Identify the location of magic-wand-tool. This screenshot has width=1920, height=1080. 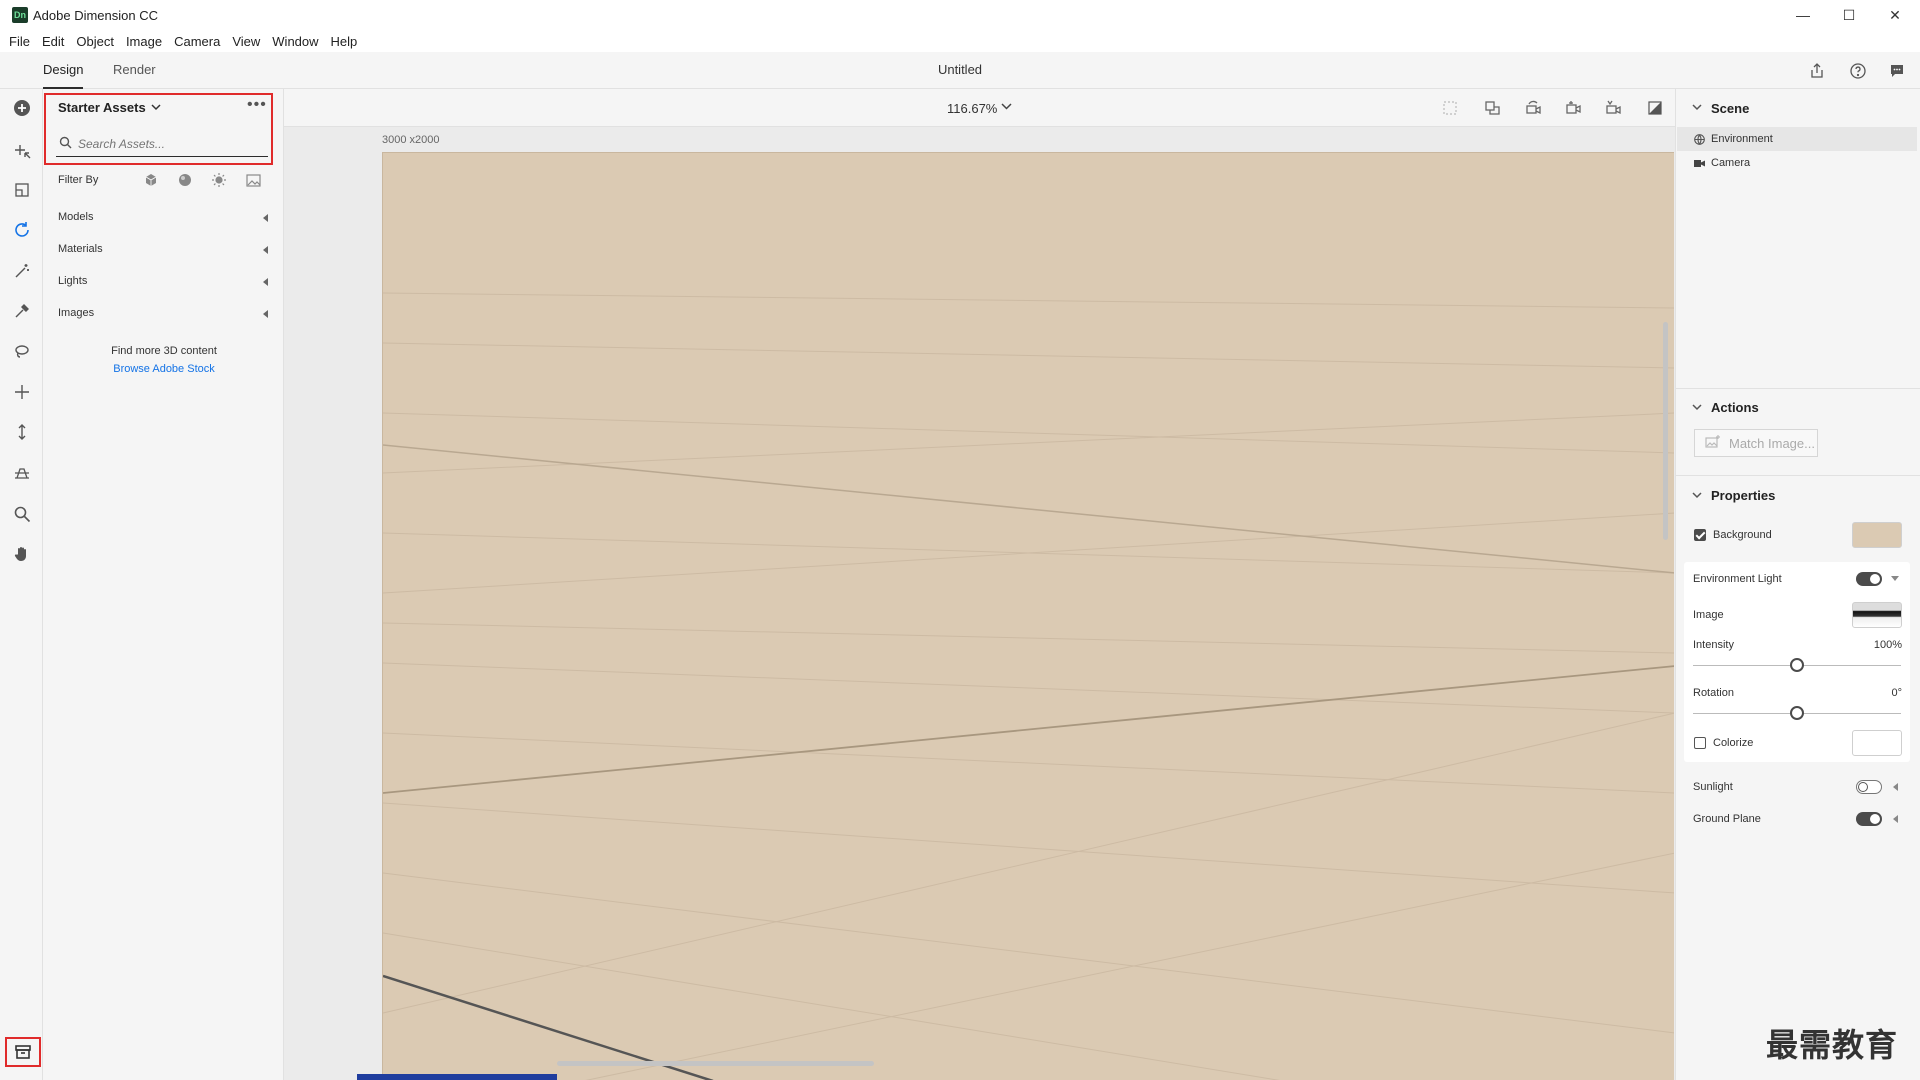
(22, 271).